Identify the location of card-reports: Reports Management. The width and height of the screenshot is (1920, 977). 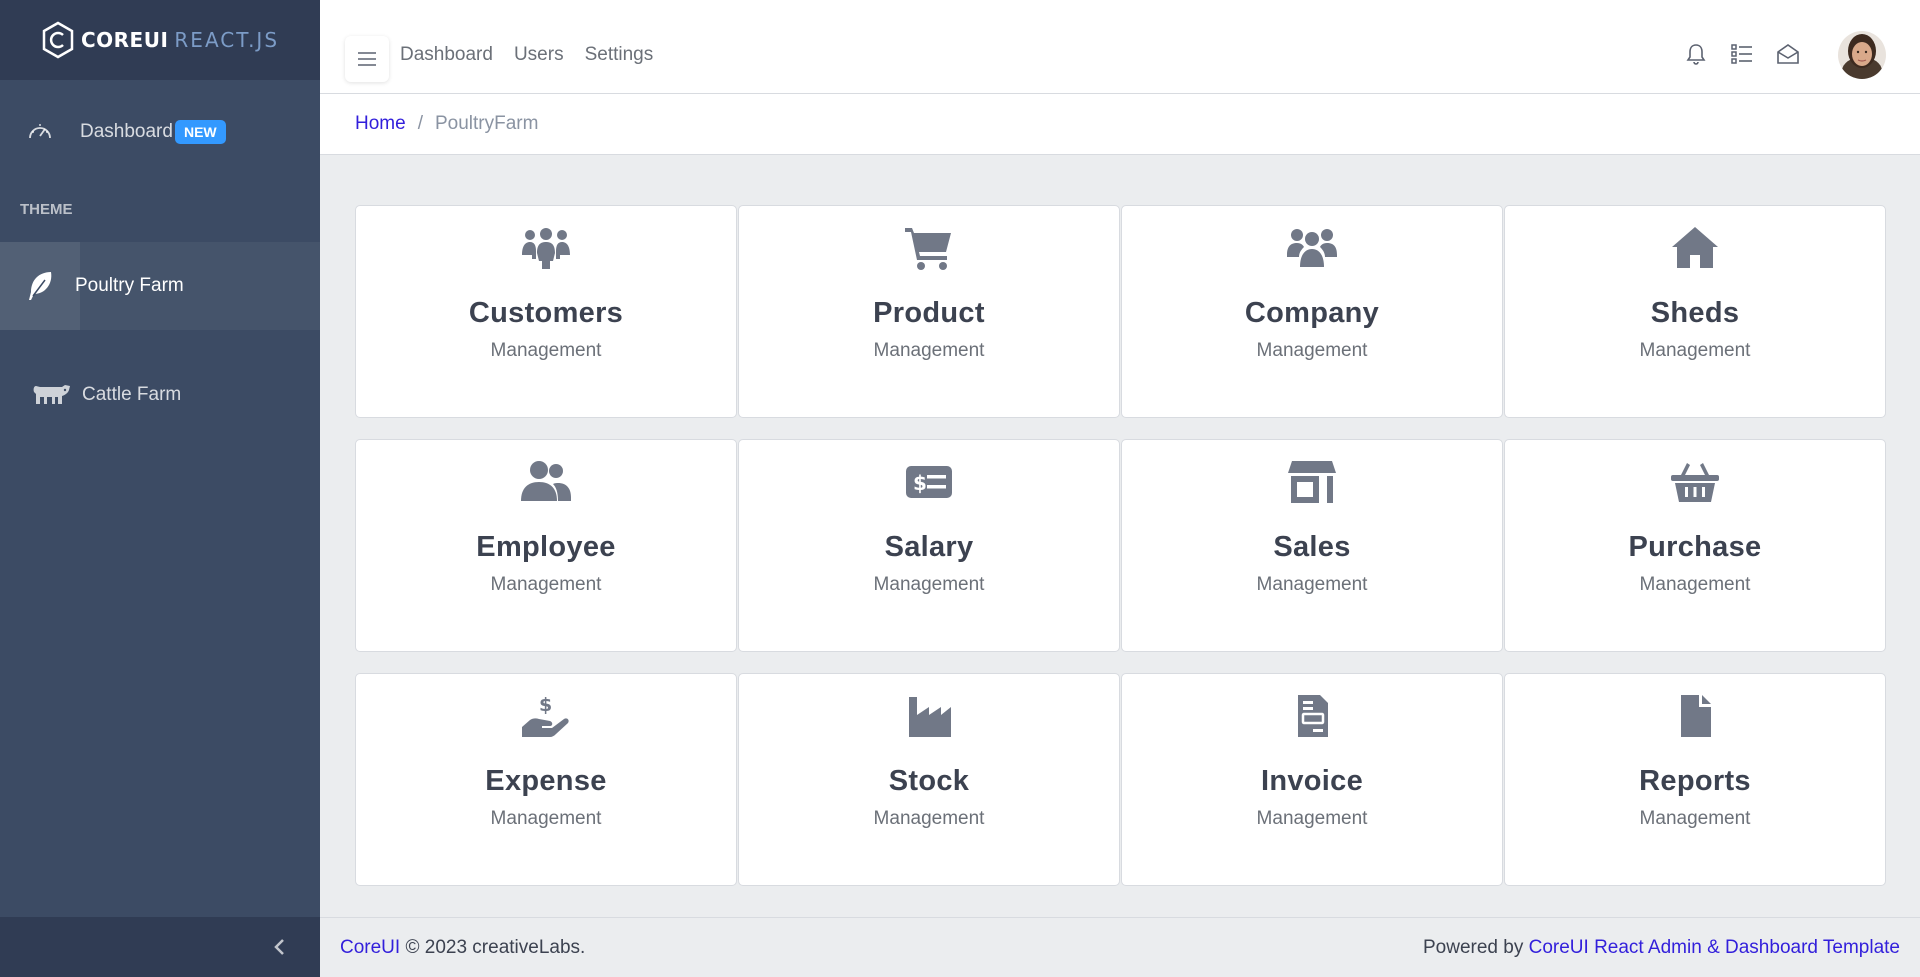
(1695, 779).